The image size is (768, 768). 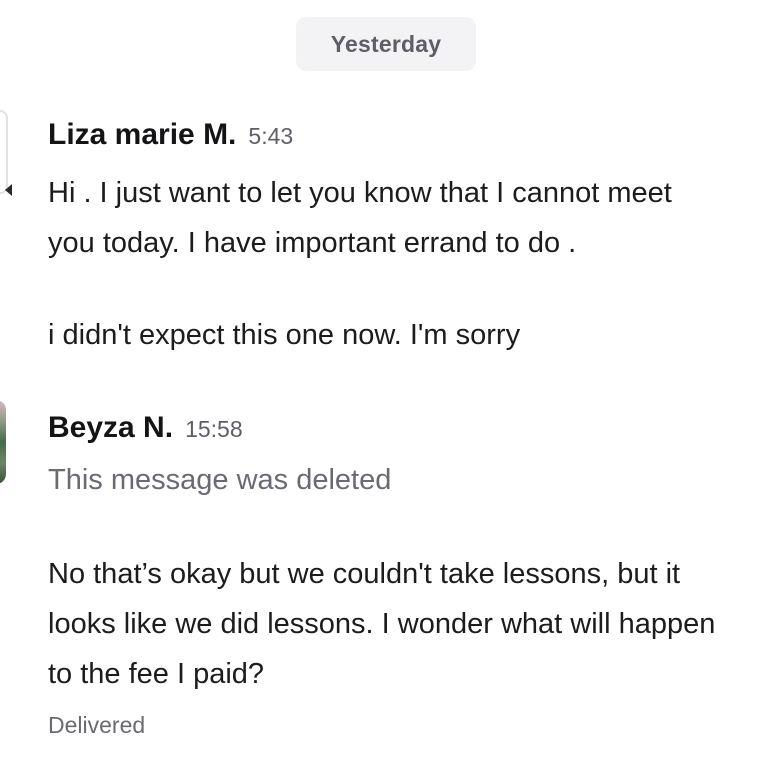 I want to click on sender-name: Liza marie M., so click(x=142, y=135).